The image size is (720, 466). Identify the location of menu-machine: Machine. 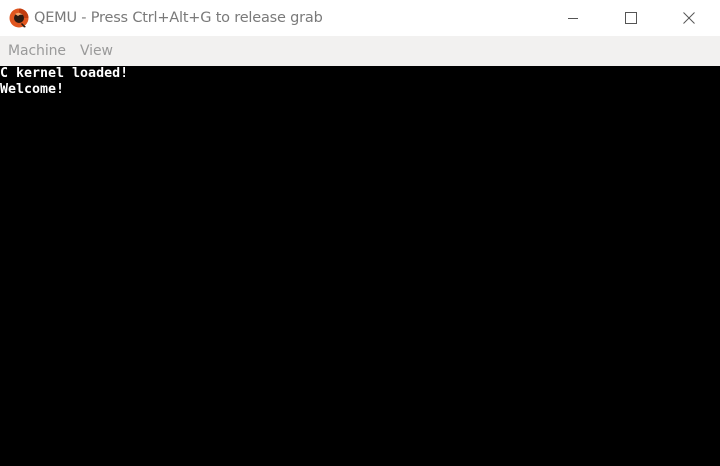
(37, 51).